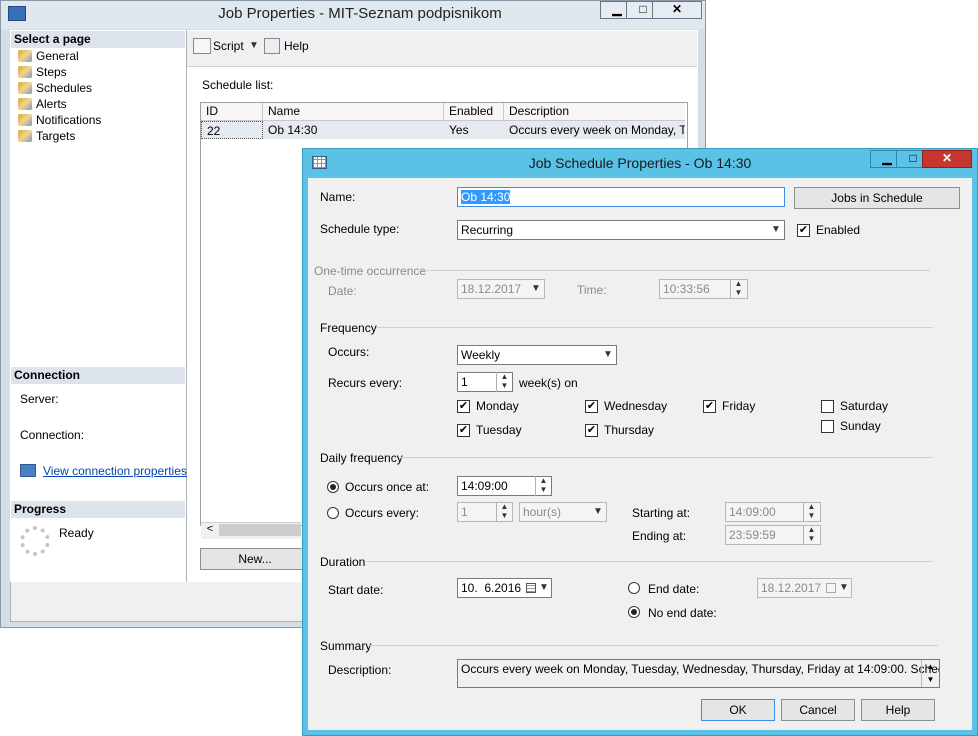  Describe the element at coordinates (76, 533) in the screenshot. I see `progress-status: Ready` at that location.